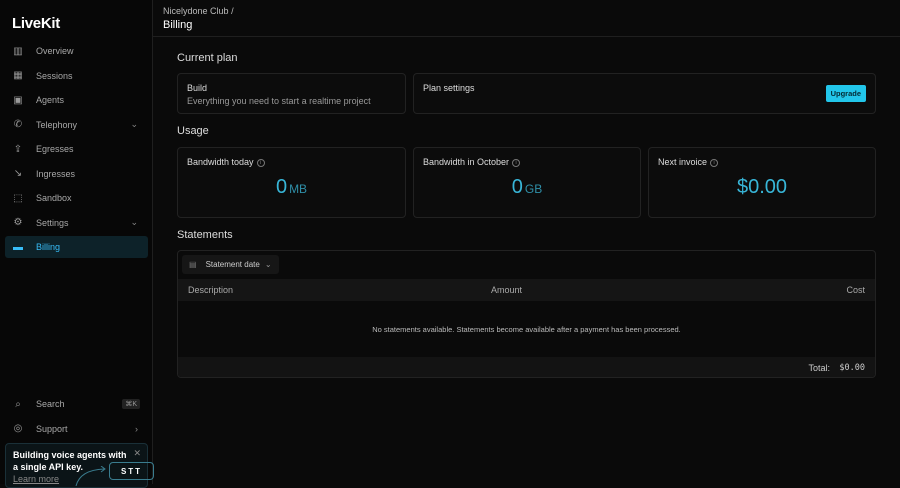 The height and width of the screenshot is (488, 900). I want to click on sidebar-item-label: Settings, so click(52, 222).